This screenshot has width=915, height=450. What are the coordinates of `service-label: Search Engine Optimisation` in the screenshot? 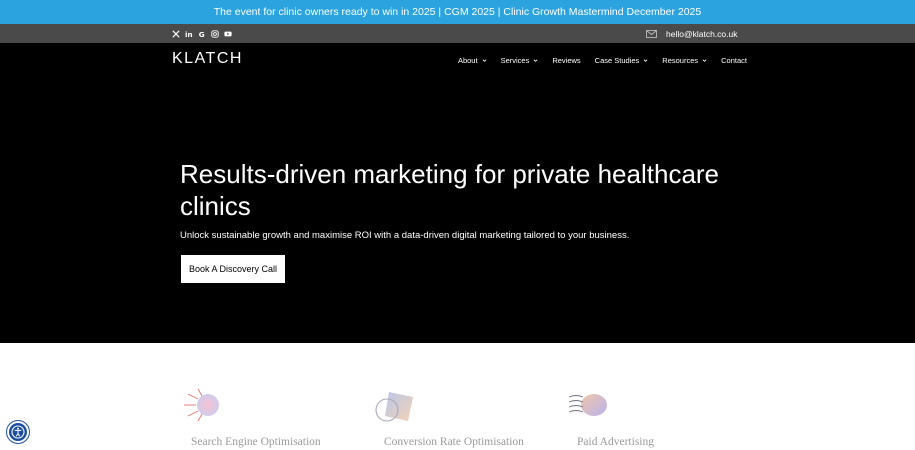 It's located at (256, 442).